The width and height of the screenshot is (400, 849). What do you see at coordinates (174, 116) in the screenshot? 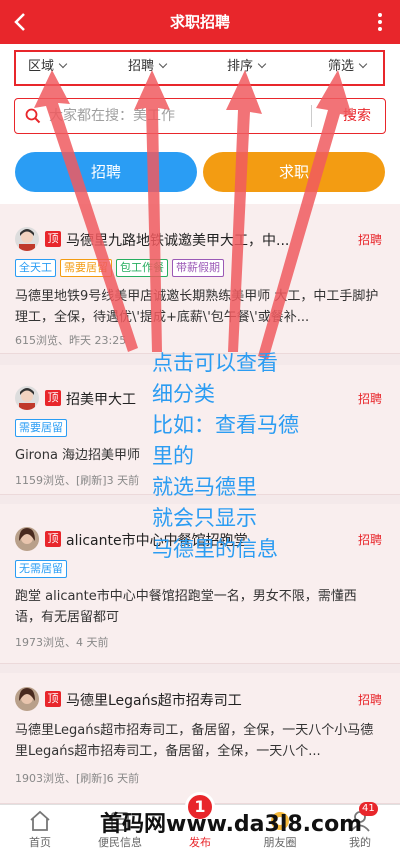
I see `search-input` at bounding box center [174, 116].